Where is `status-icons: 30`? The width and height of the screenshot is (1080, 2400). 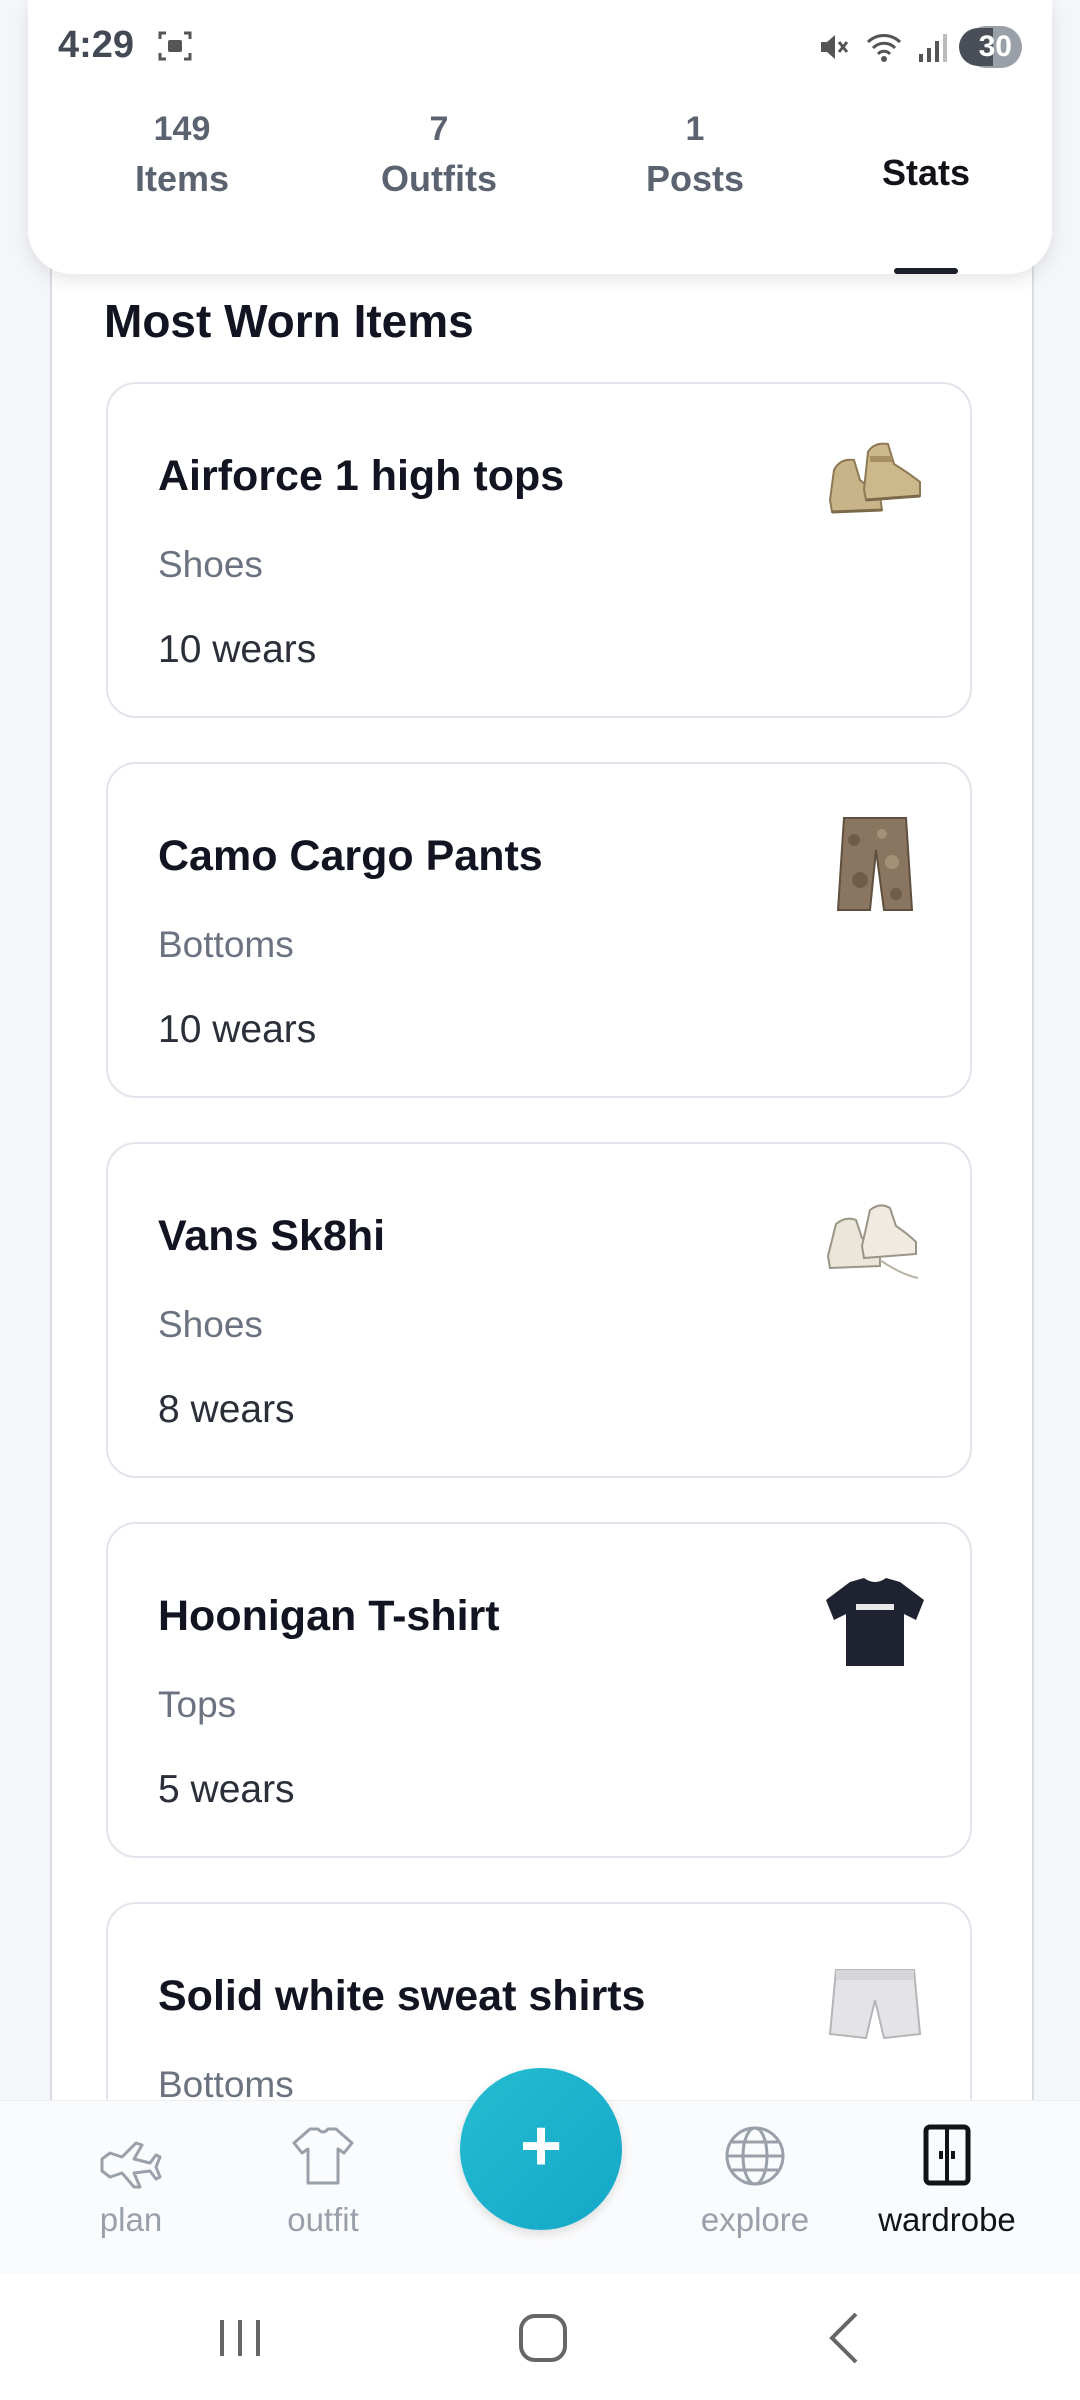
status-icons: 30 is located at coordinates (919, 47).